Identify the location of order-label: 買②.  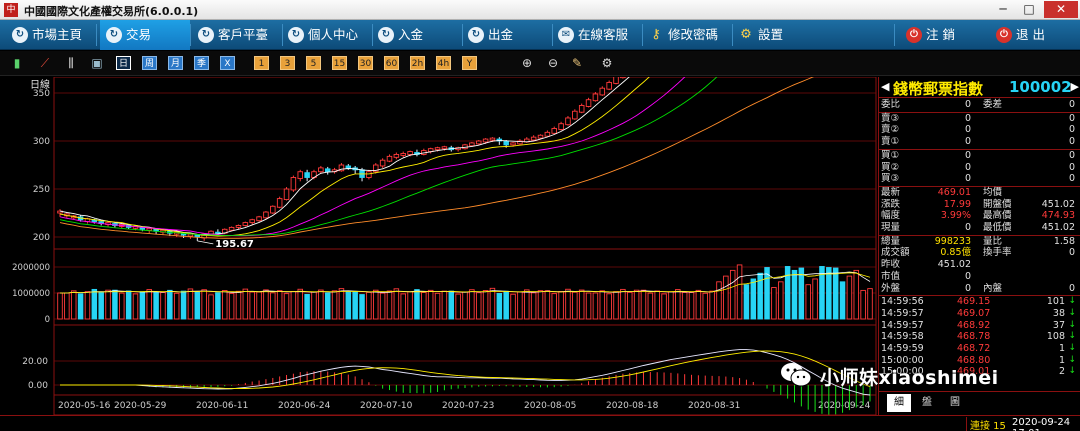
(890, 167).